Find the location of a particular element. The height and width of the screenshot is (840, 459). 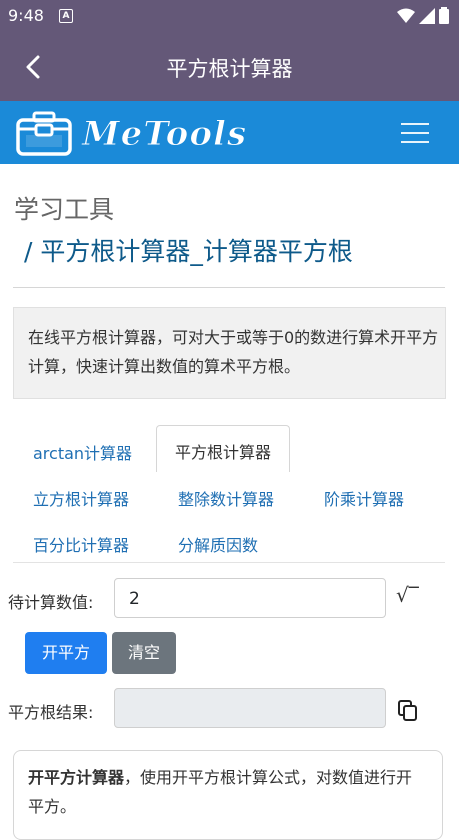

input-label: 待计算数值: is located at coordinates (51, 602).